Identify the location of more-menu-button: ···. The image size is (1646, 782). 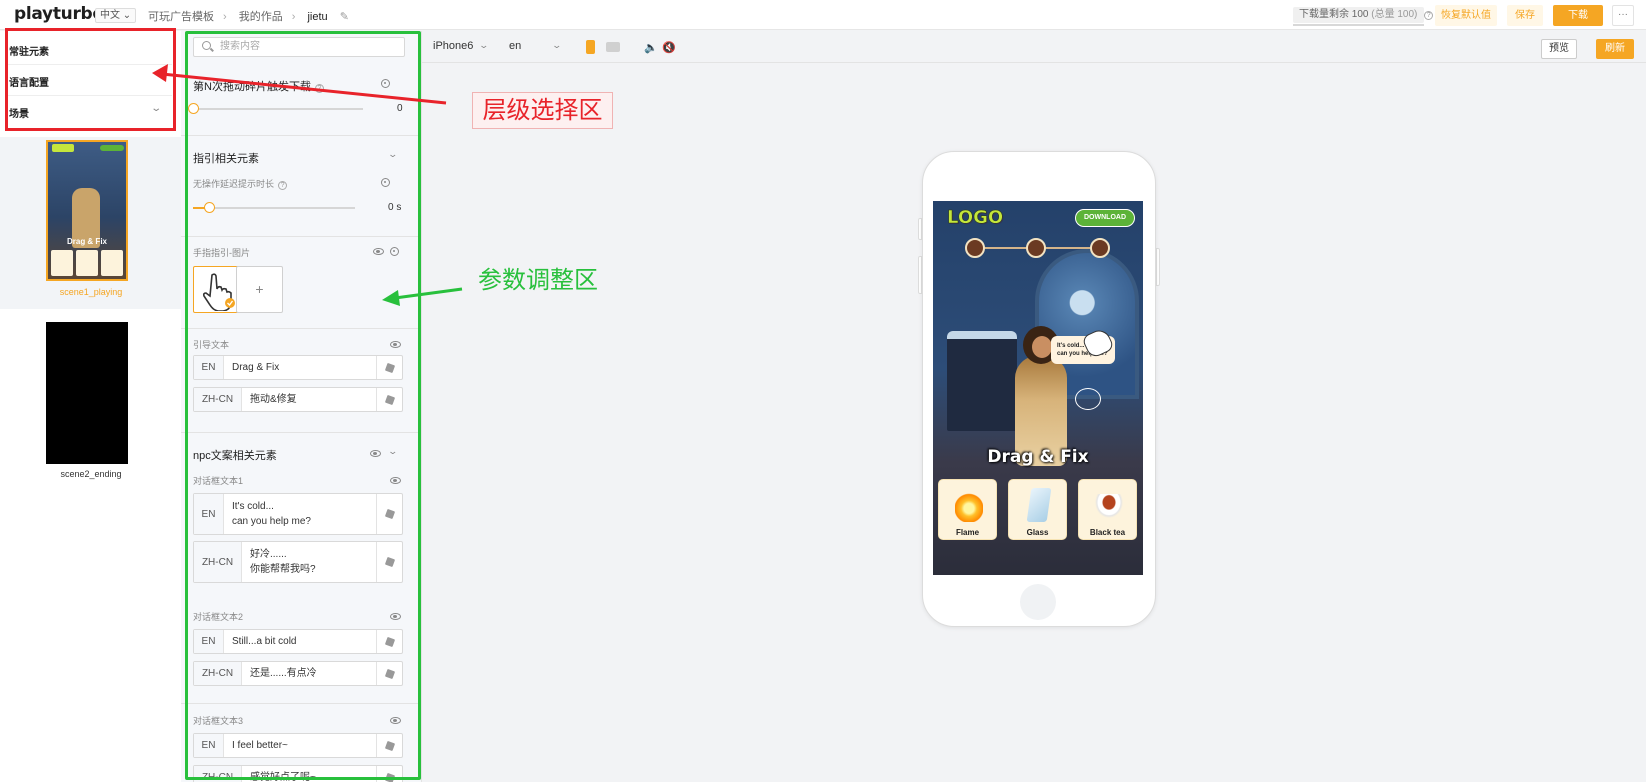
(1623, 15).